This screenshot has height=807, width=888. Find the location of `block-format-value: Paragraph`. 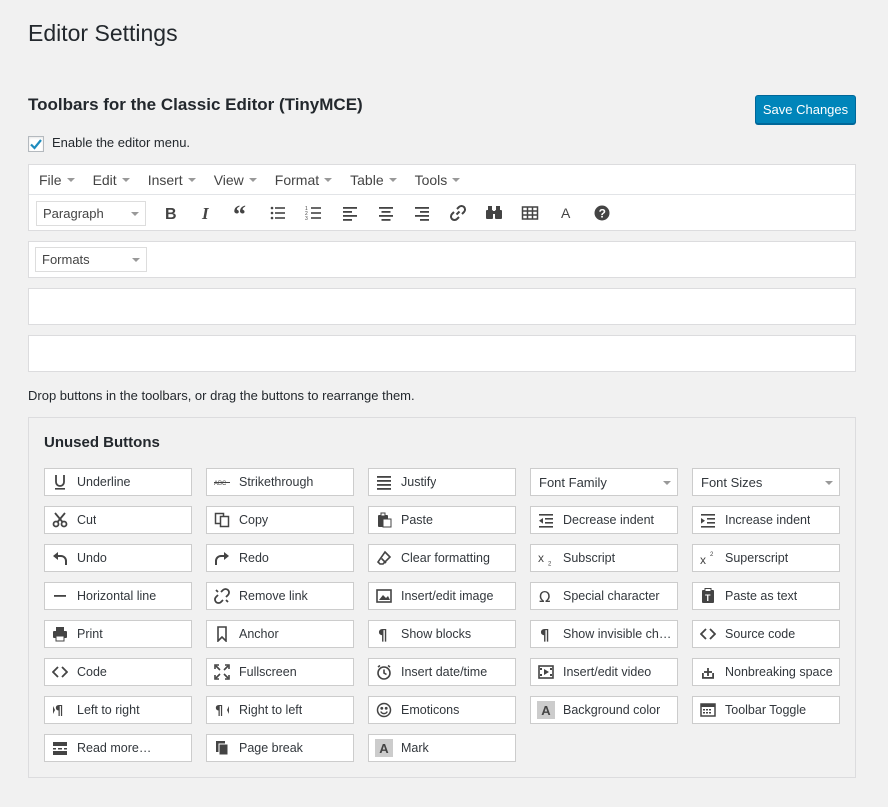

block-format-value: Paragraph is located at coordinates (73, 213).